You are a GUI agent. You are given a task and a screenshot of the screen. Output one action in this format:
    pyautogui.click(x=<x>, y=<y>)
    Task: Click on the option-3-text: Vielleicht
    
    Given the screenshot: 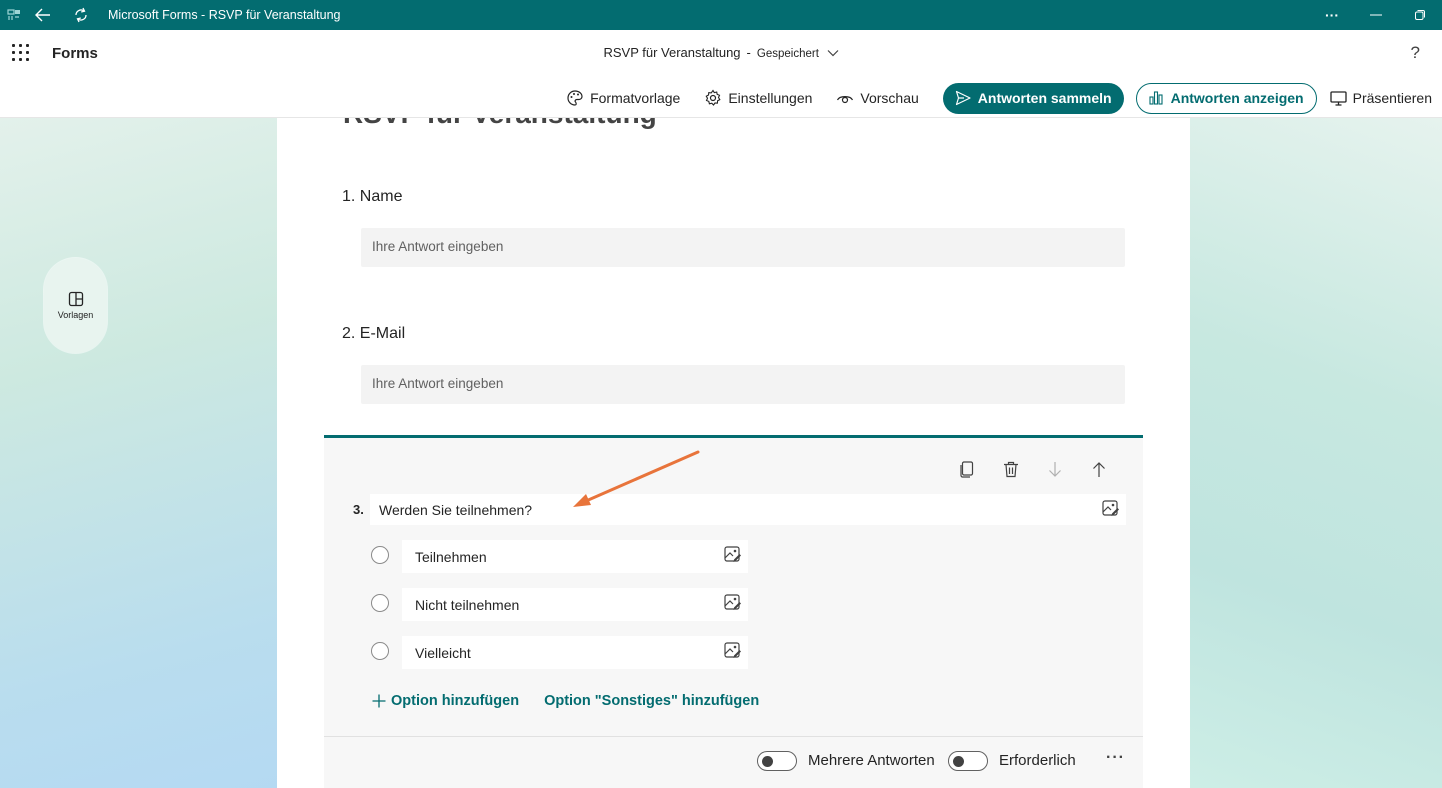 What is the action you would take?
    pyautogui.click(x=443, y=653)
    